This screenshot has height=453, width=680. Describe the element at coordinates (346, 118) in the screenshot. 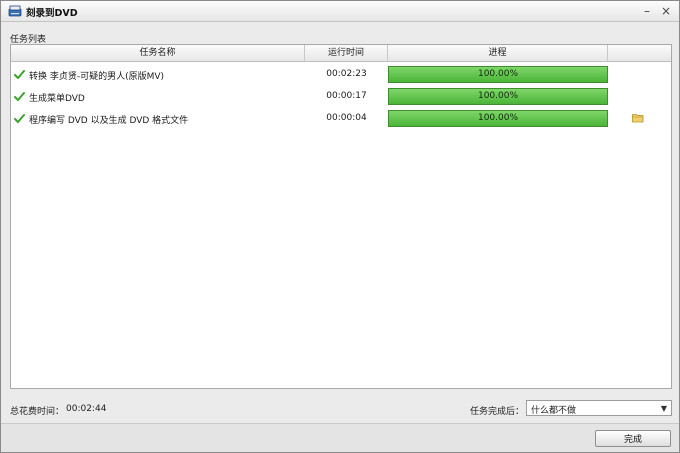

I see `task-run-time: 00:00:04` at that location.